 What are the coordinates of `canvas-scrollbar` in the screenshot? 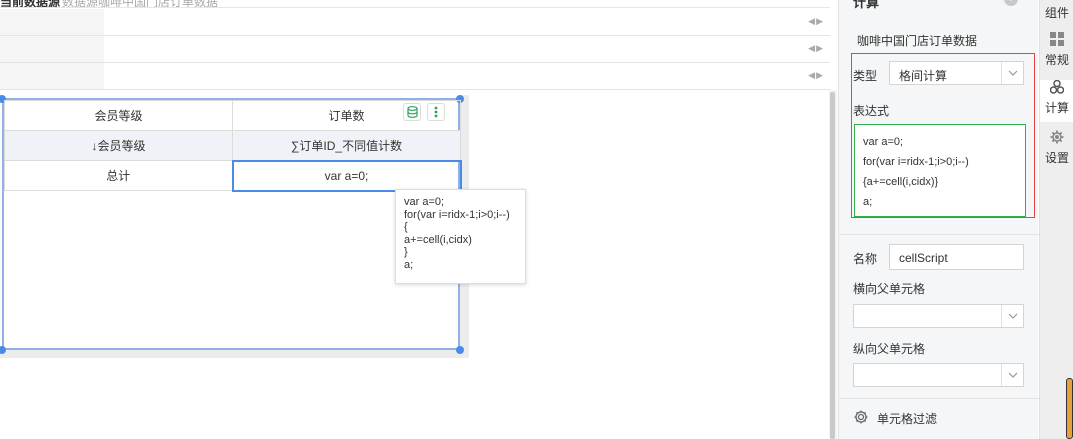 It's located at (833, 264).